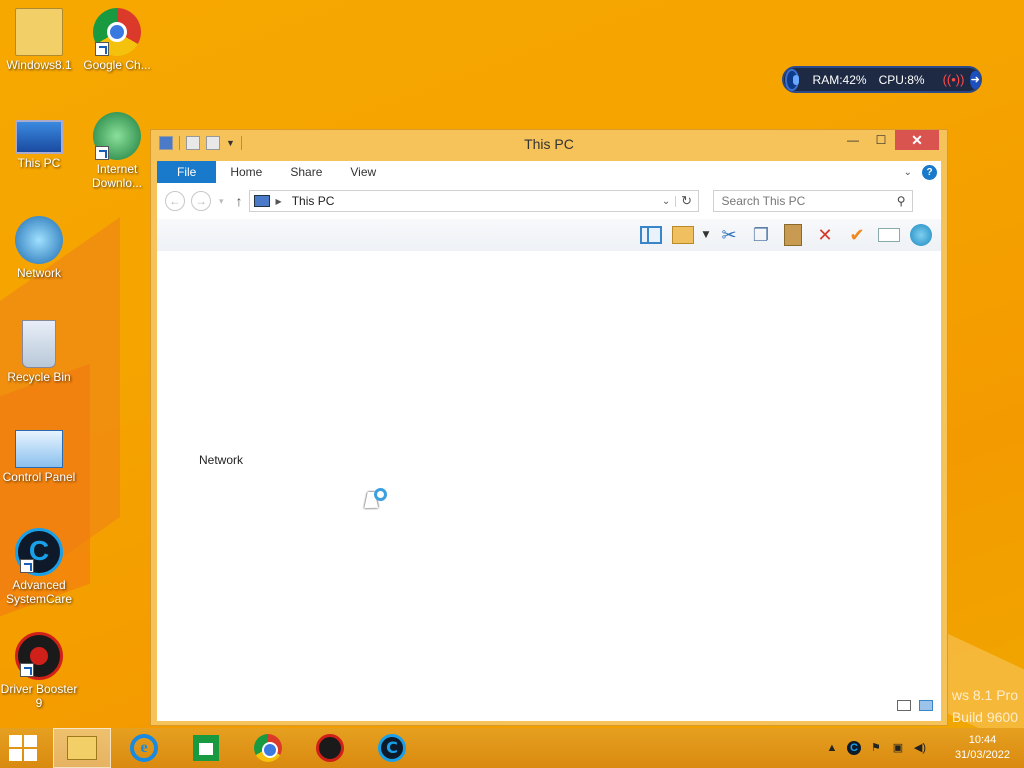 The image size is (1024, 768). Describe the element at coordinates (39, 248) in the screenshot. I see `desktop-icon-network: Network` at that location.